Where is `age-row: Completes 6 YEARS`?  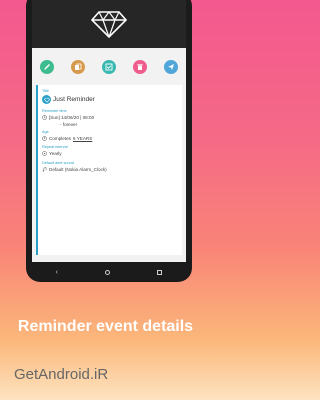 age-row: Completes 6 YEARS is located at coordinates (67, 138).